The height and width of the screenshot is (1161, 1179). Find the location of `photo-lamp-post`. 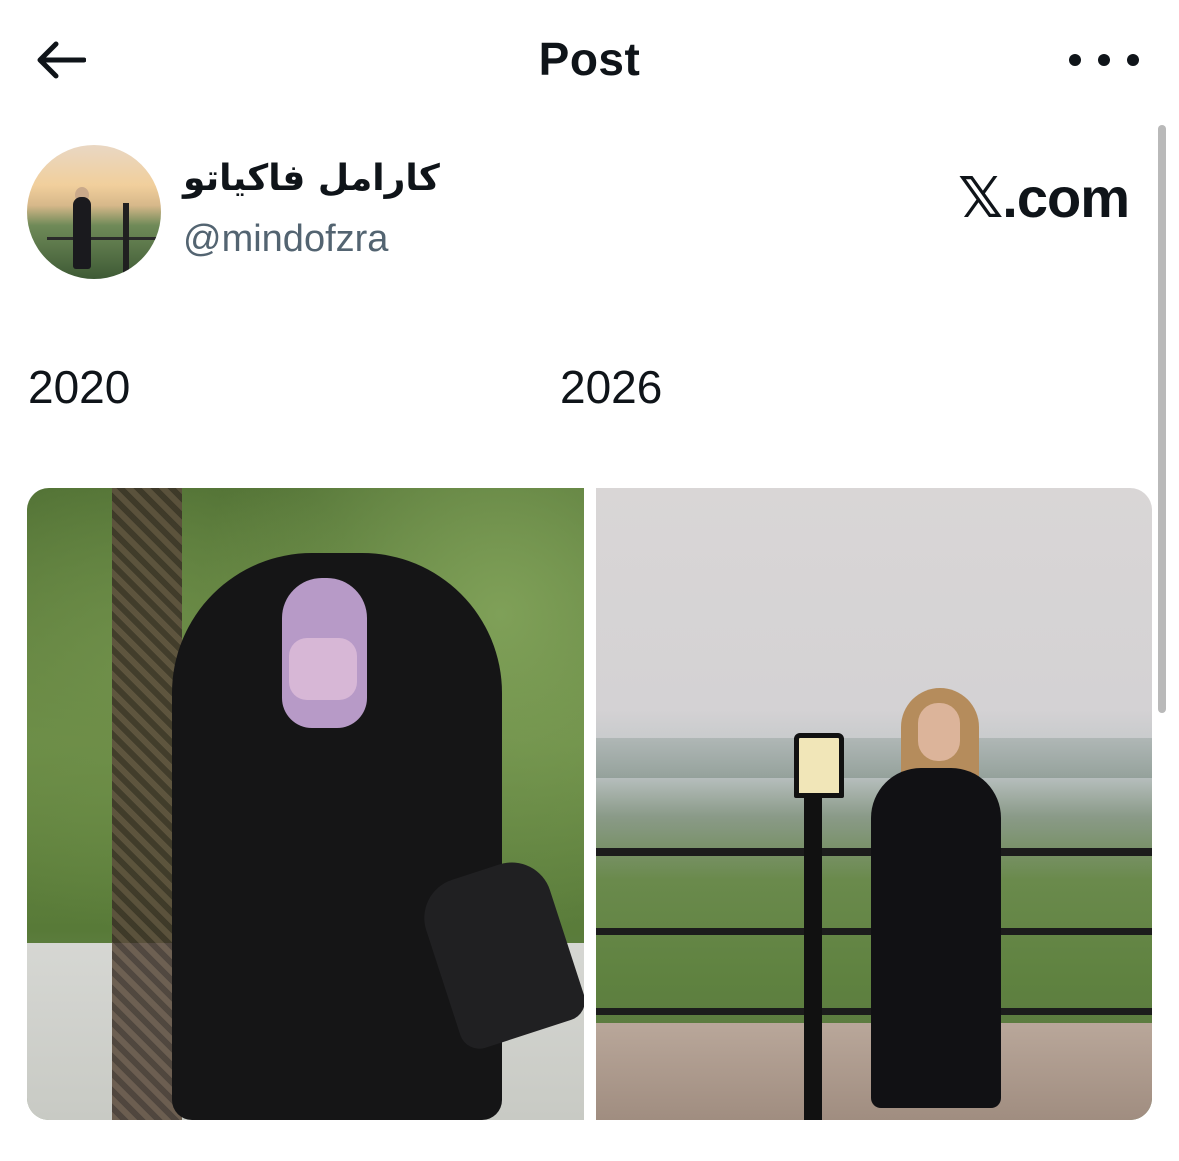

photo-lamp-post is located at coordinates (813, 949).